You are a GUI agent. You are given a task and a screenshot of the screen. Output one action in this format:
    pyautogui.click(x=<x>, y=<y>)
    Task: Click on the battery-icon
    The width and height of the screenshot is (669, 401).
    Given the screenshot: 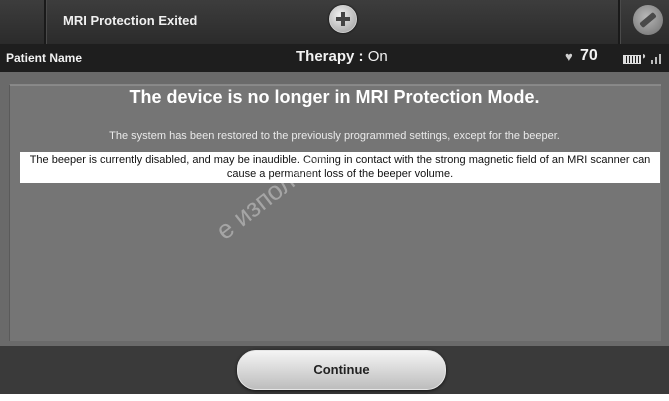 What is the action you would take?
    pyautogui.click(x=632, y=59)
    